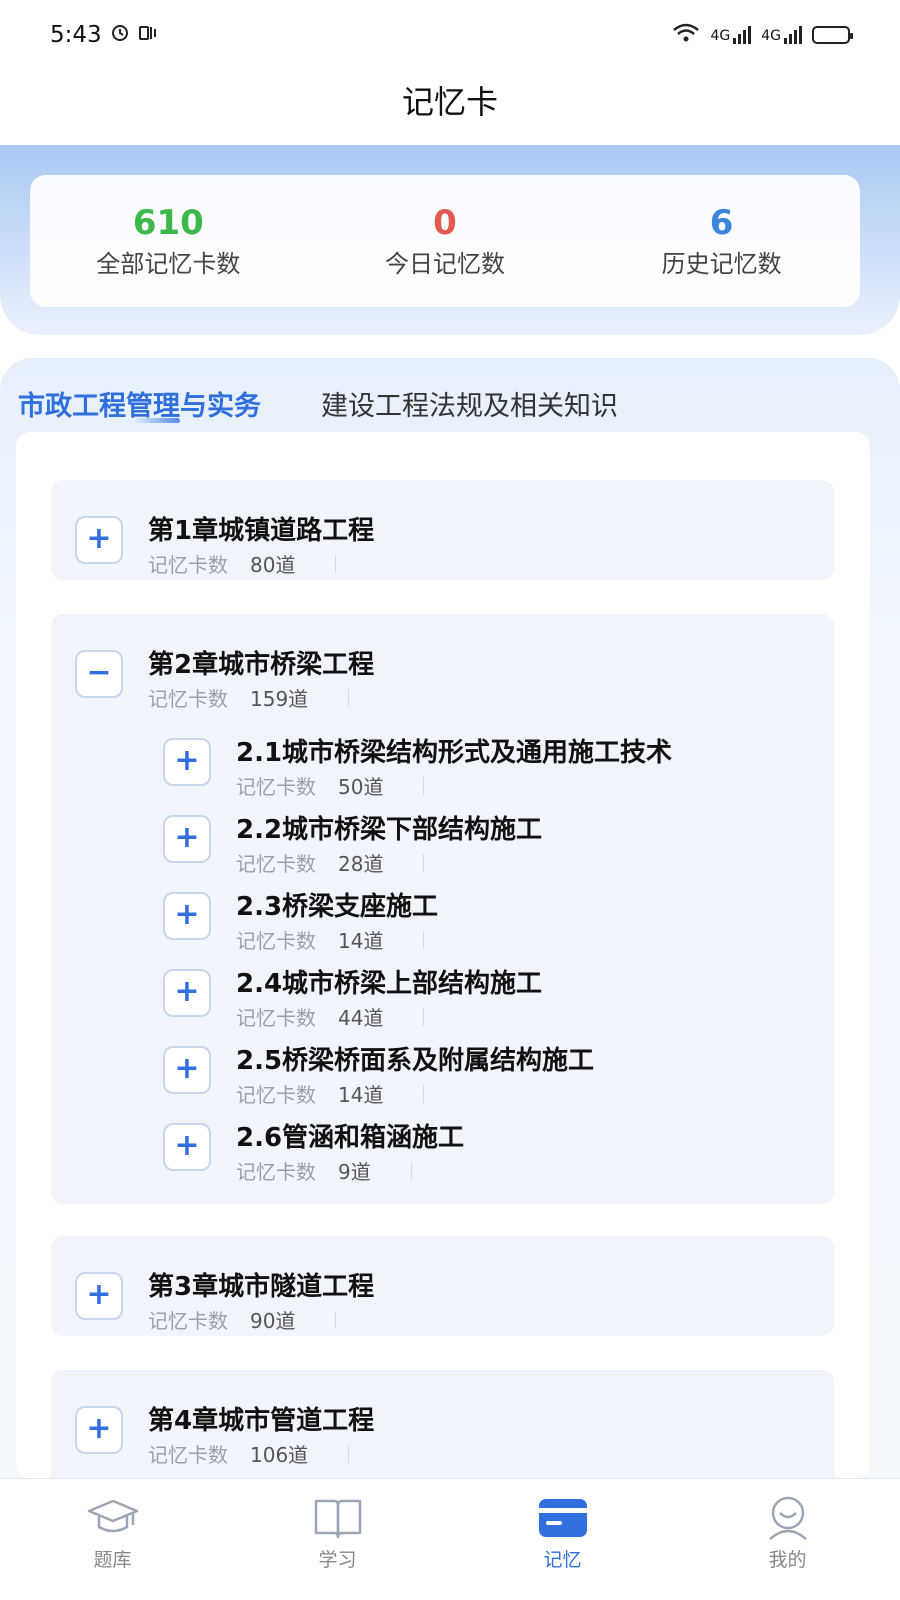 Image resolution: width=900 pixels, height=1600 pixels. What do you see at coordinates (350, 1138) in the screenshot?
I see `section-title: 2.6管涵和箱涵施工` at bounding box center [350, 1138].